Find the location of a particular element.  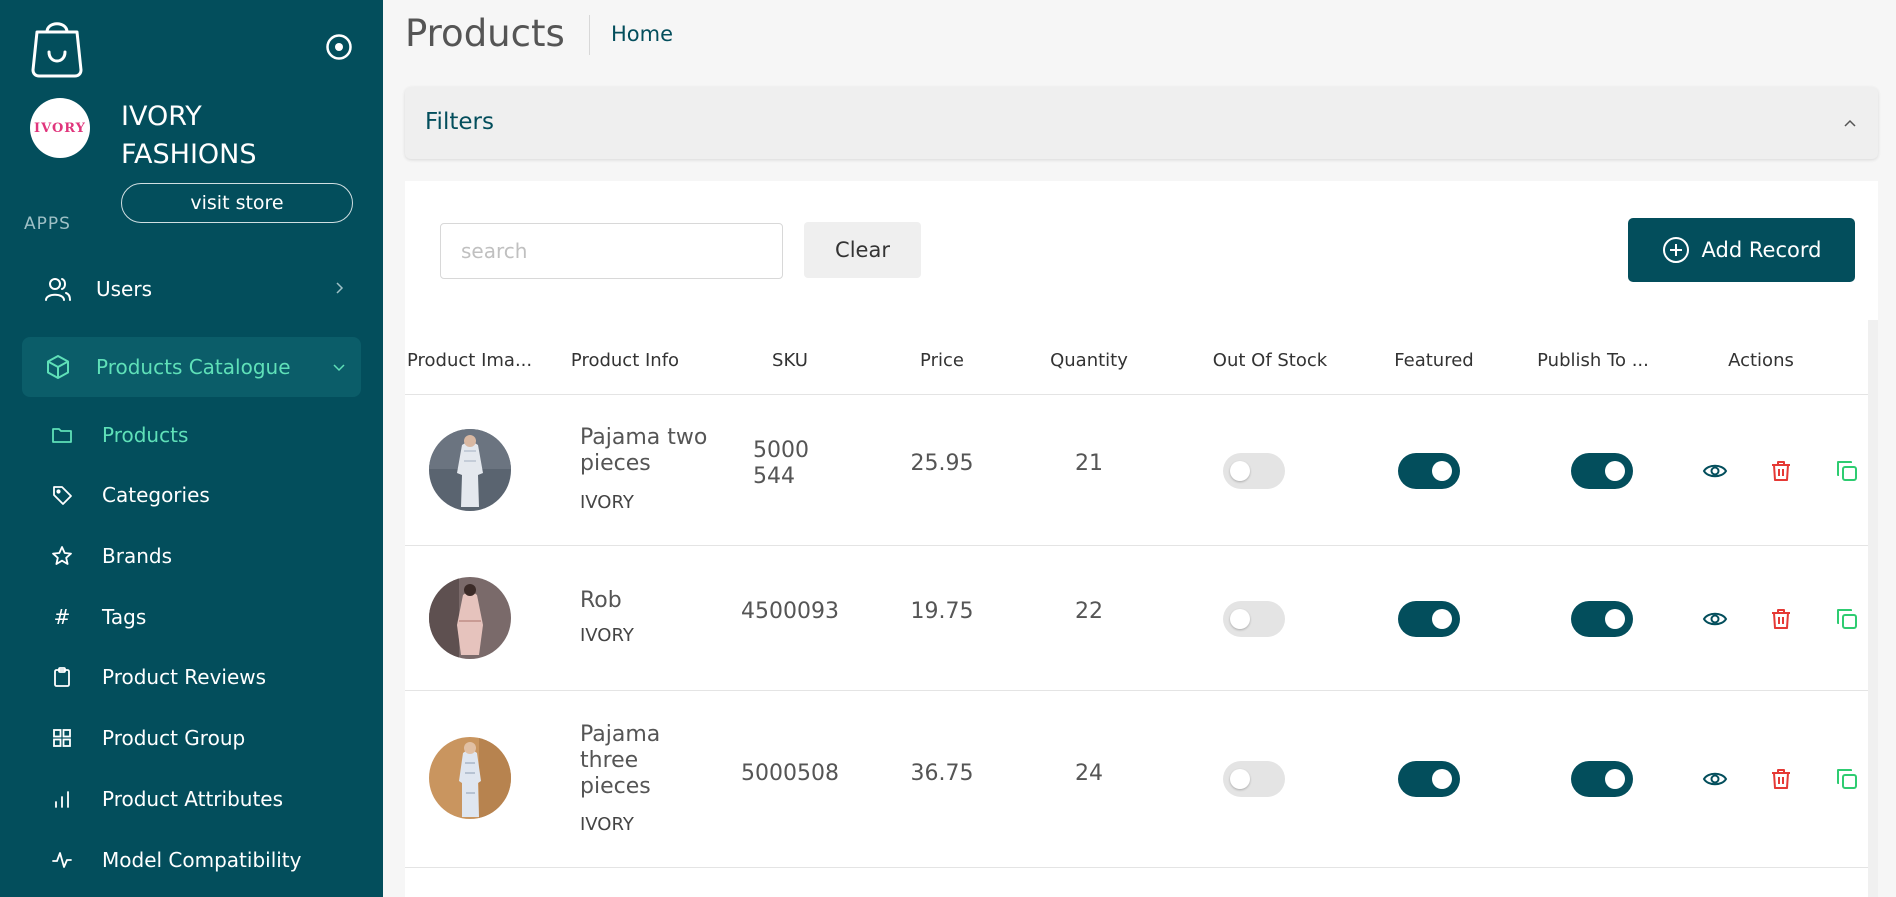

product-name: Pajama three pieces is located at coordinates (620, 760).